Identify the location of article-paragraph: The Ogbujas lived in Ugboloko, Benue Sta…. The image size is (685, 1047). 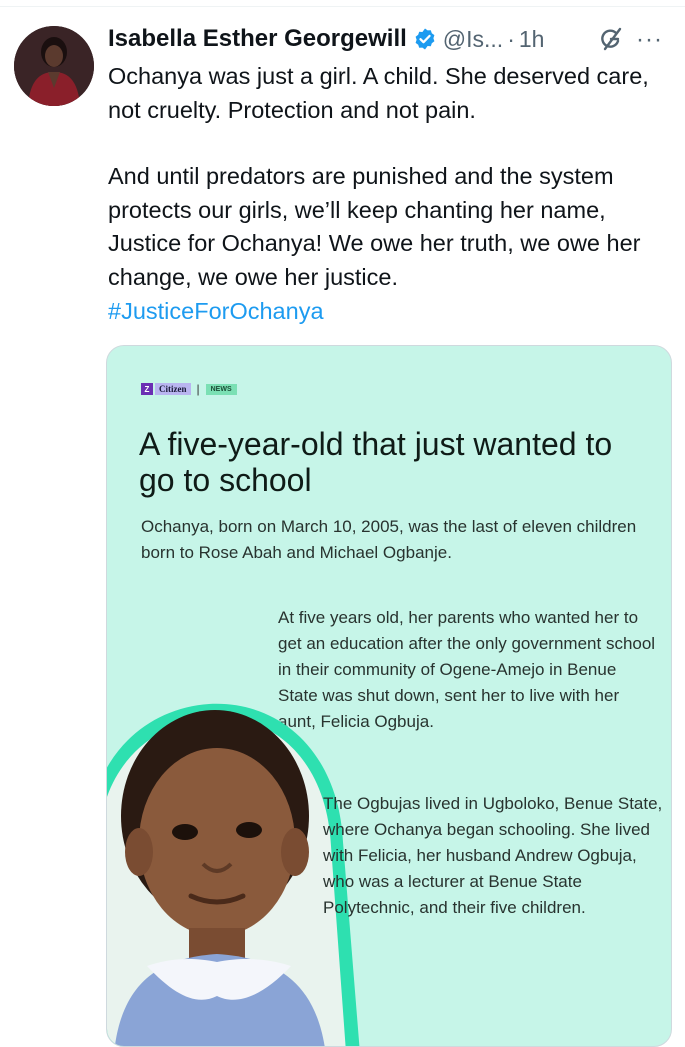
(493, 855).